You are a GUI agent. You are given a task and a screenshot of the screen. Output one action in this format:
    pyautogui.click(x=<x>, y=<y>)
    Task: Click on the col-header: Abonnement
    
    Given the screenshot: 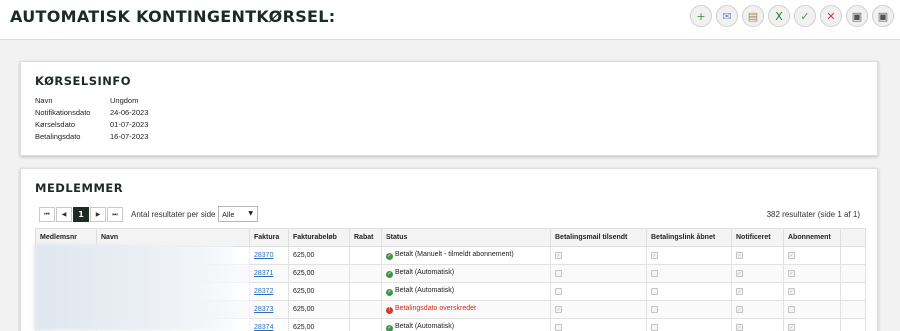 What is the action you would take?
    pyautogui.click(x=812, y=237)
    